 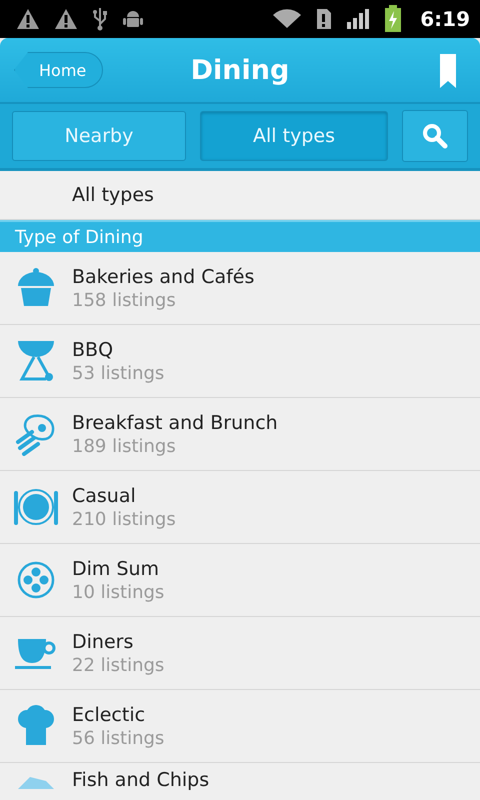 I want to click on search-button, so click(x=435, y=136).